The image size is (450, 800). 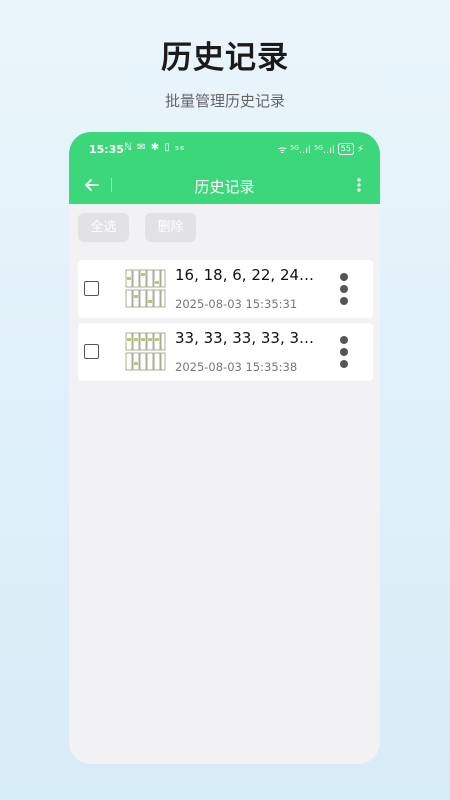 I want to click on promo-subtitle: 批量管理历史记录, so click(x=224, y=101).